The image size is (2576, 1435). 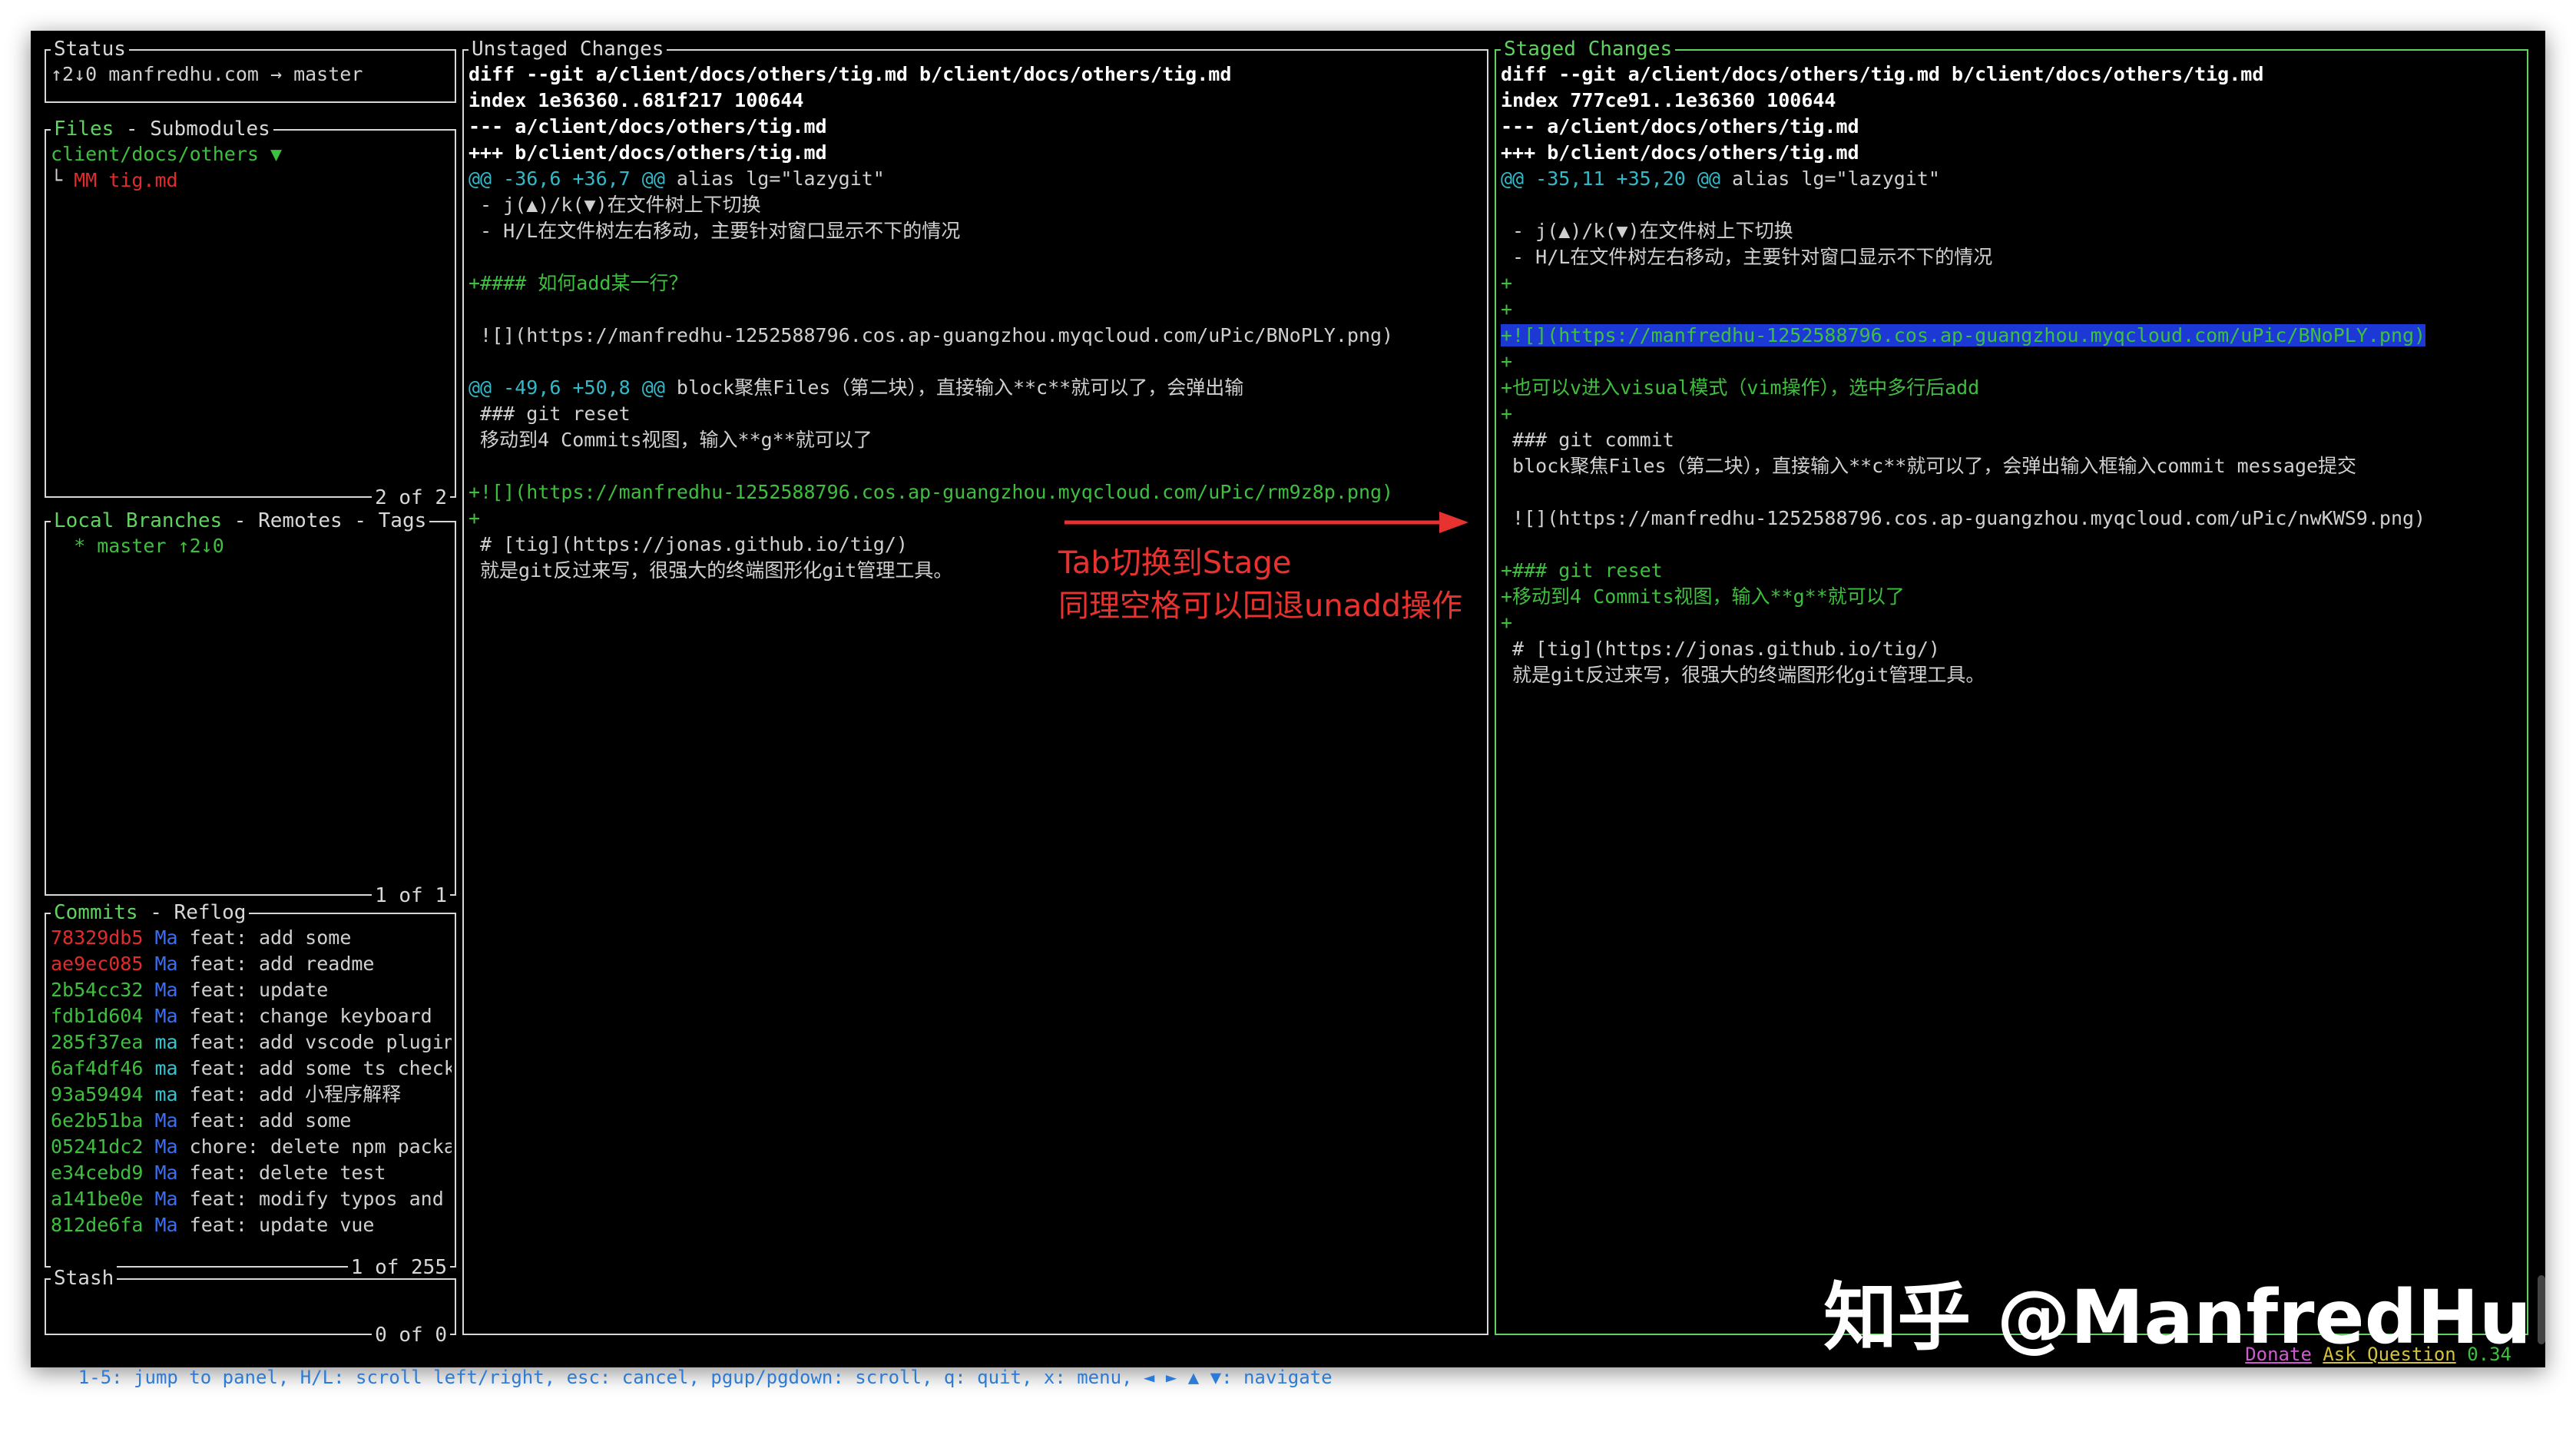 What do you see at coordinates (2012, 257) in the screenshot?
I see `staged-diff-line: - H/L在文件树左右移动，主要针对窗口显示不下的情况` at bounding box center [2012, 257].